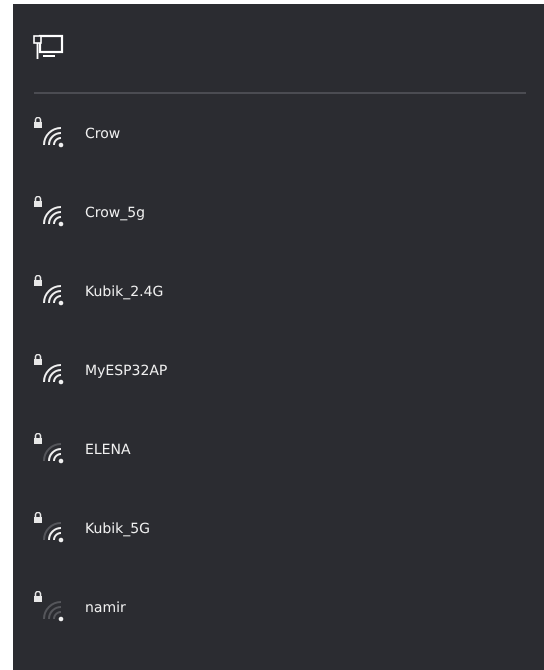 This screenshot has width=544, height=670. I want to click on network-name: Crow_5g, so click(115, 212).